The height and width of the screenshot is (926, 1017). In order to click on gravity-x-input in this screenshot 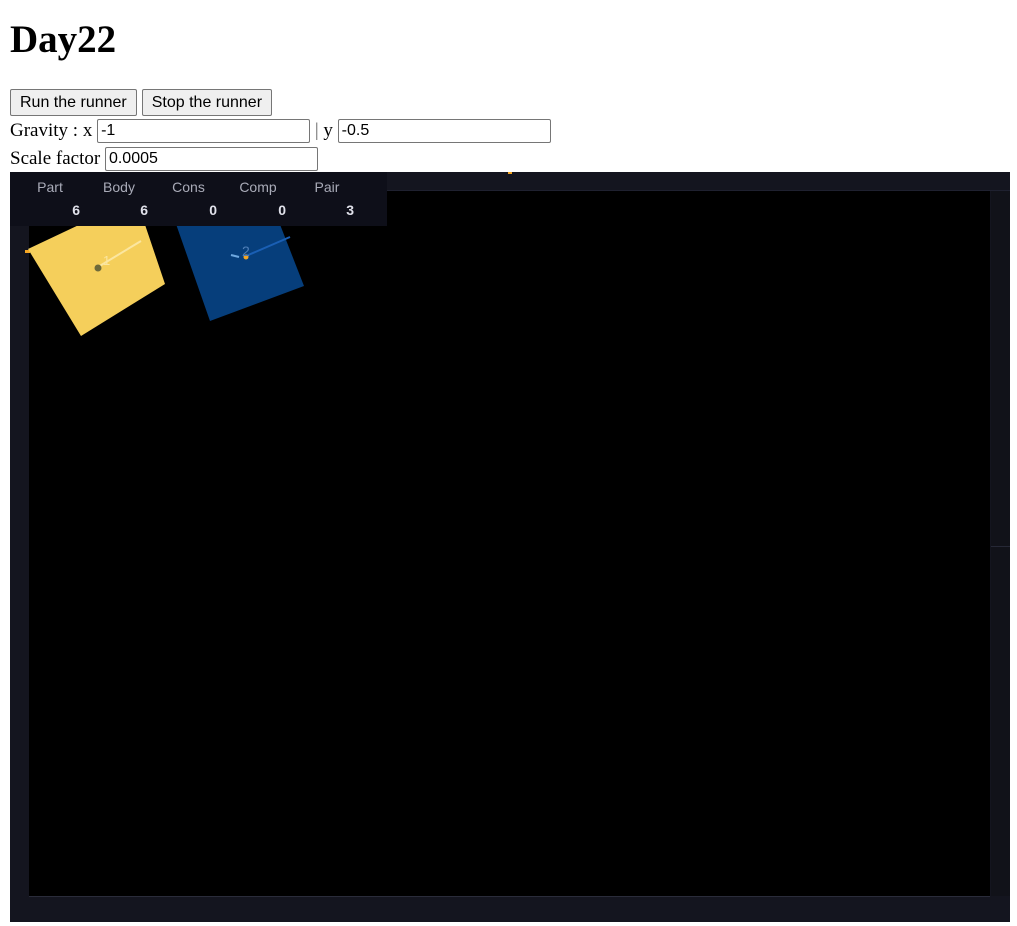, I will do `click(204, 131)`.